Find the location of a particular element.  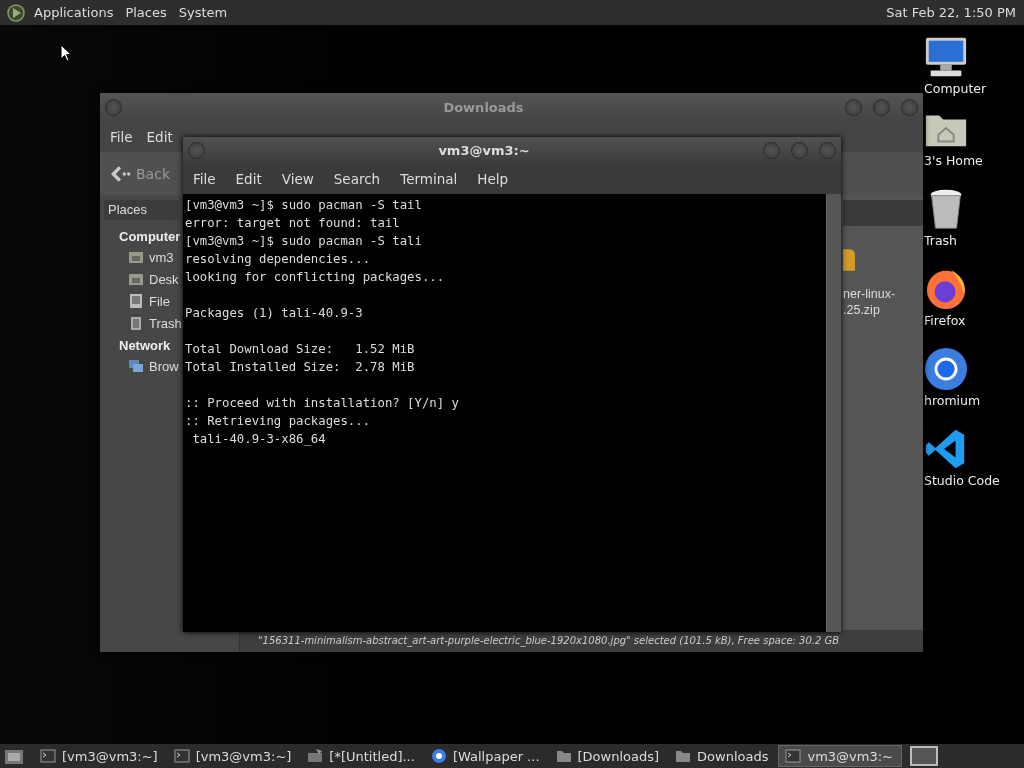

taskbar-button: Downloads is located at coordinates (723, 756).